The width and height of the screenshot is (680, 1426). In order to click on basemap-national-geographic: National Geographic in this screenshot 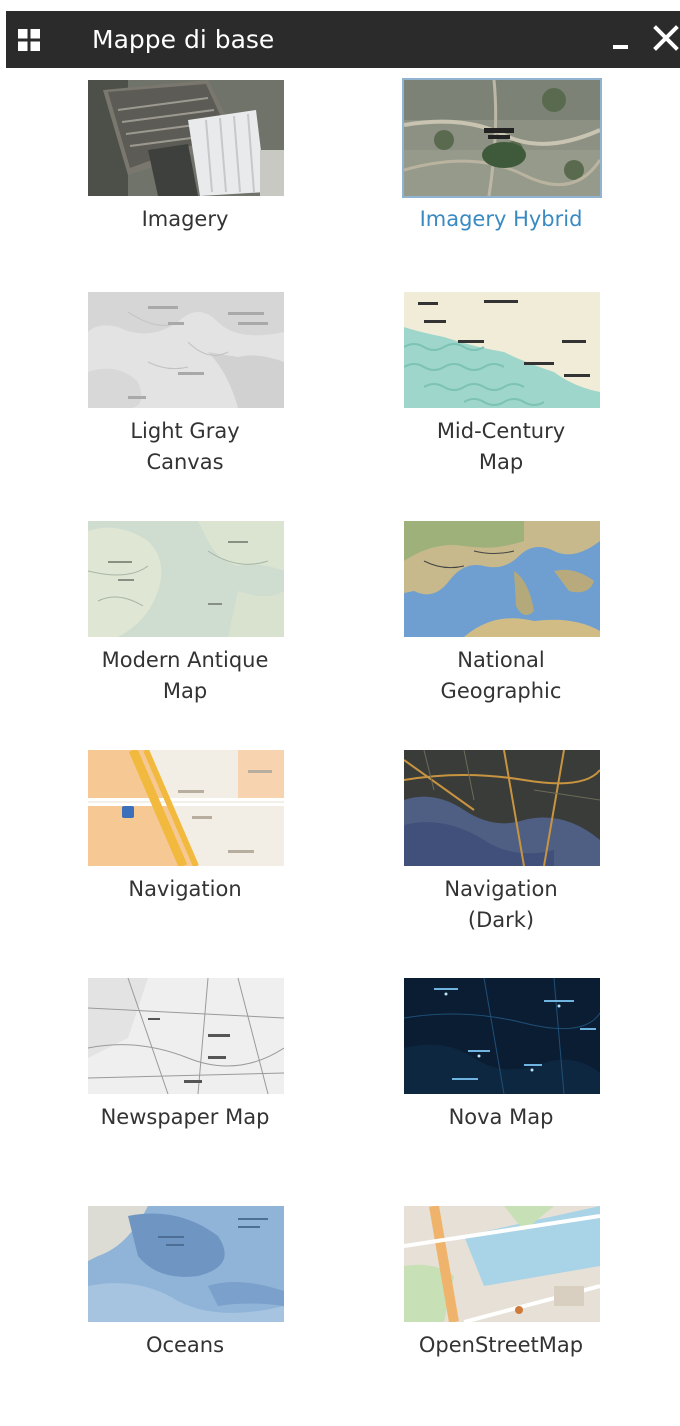, I will do `click(501, 631)`.